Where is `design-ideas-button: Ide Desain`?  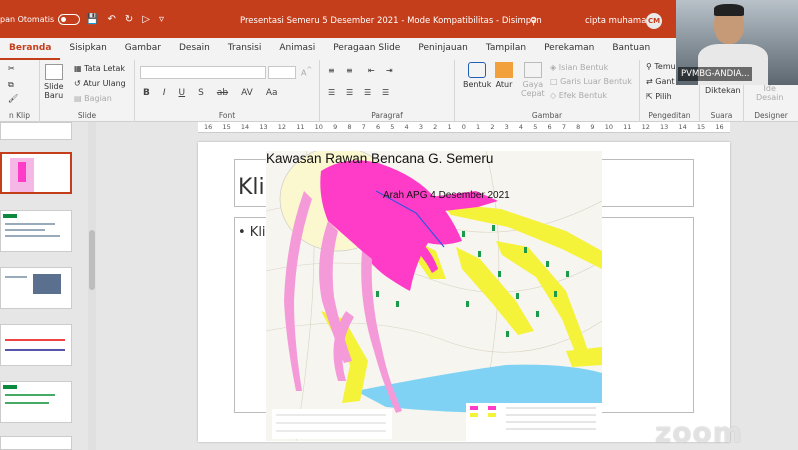 design-ideas-button: Ide Desain is located at coordinates (769, 93).